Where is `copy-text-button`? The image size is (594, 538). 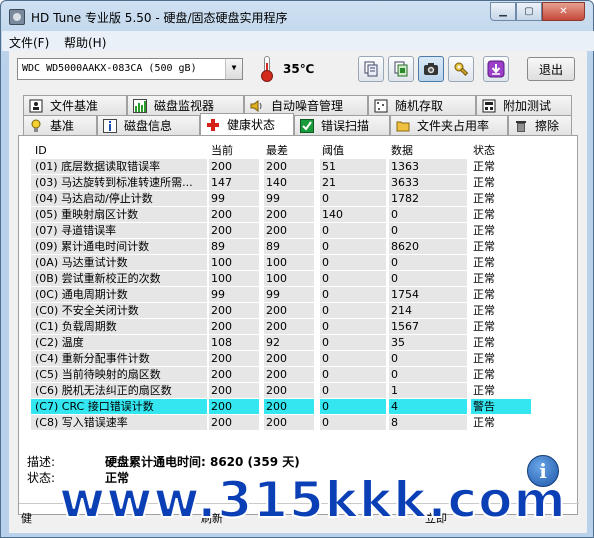 copy-text-button is located at coordinates (371, 69).